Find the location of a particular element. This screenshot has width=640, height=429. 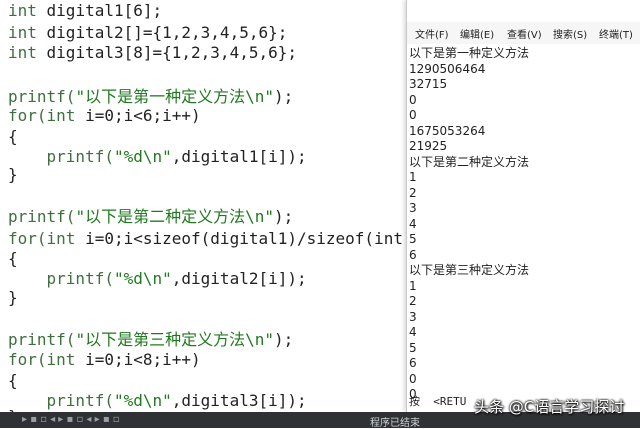

taskbar-status: 程序已结束 is located at coordinates (395, 423).